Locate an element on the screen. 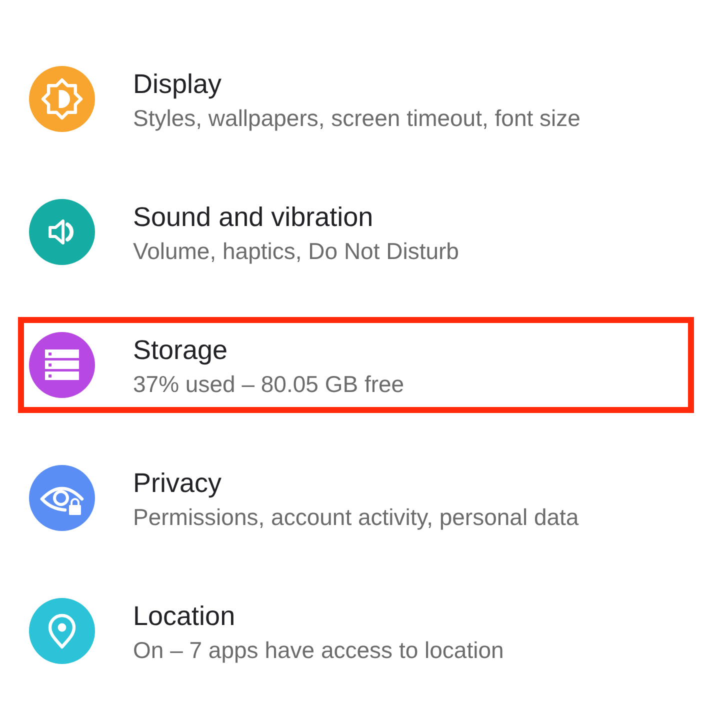 The width and height of the screenshot is (720, 720). setting-title: Sound and vibration is located at coordinates (253, 217).